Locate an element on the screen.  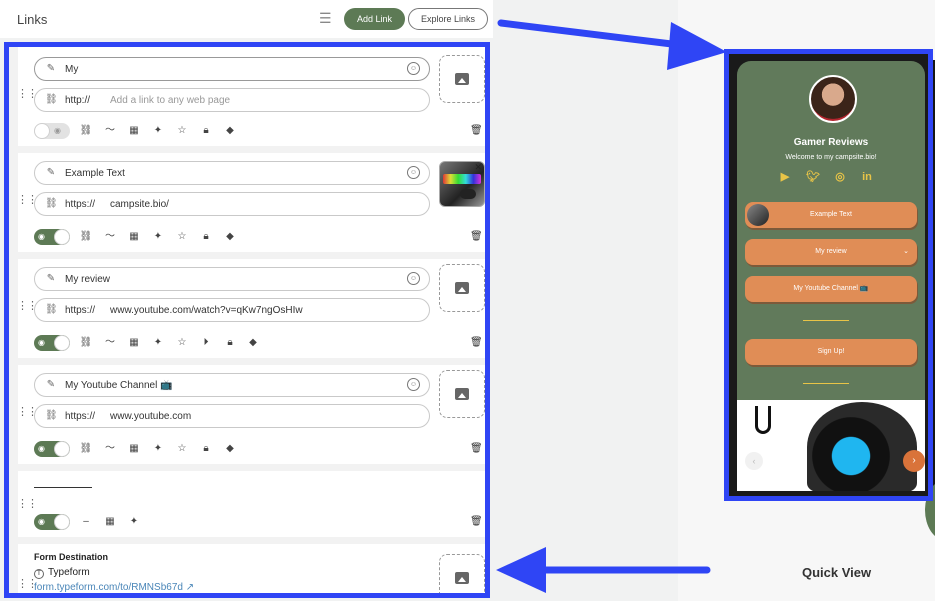
url-prefix: https:// is located at coordinates (80, 416).